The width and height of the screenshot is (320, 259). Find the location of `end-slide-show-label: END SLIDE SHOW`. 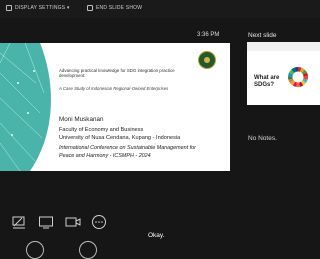

end-slide-show-label: END SLIDE SHOW is located at coordinates (119, 8).